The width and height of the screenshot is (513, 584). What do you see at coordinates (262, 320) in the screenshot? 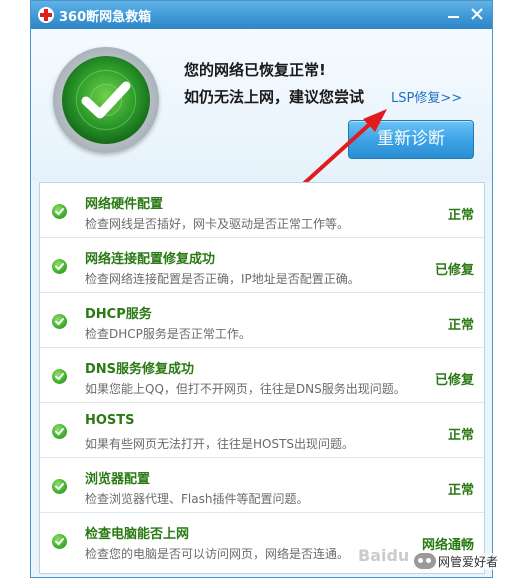
I see `result-row-dhcp: DHCP服务 检查DHCP服务是否正常工作。 正常` at bounding box center [262, 320].